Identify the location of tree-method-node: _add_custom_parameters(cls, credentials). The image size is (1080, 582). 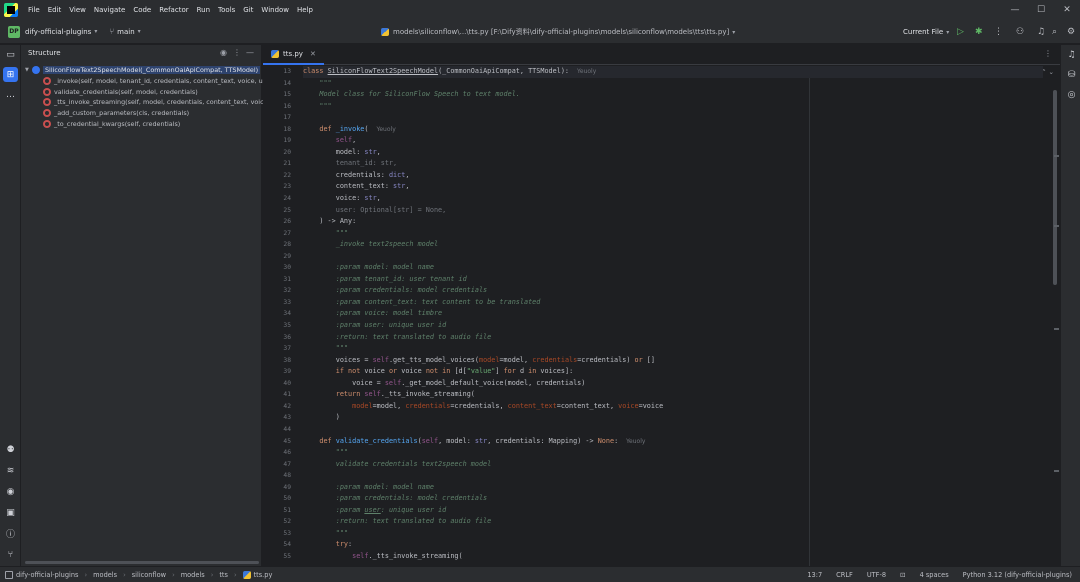
(141, 113).